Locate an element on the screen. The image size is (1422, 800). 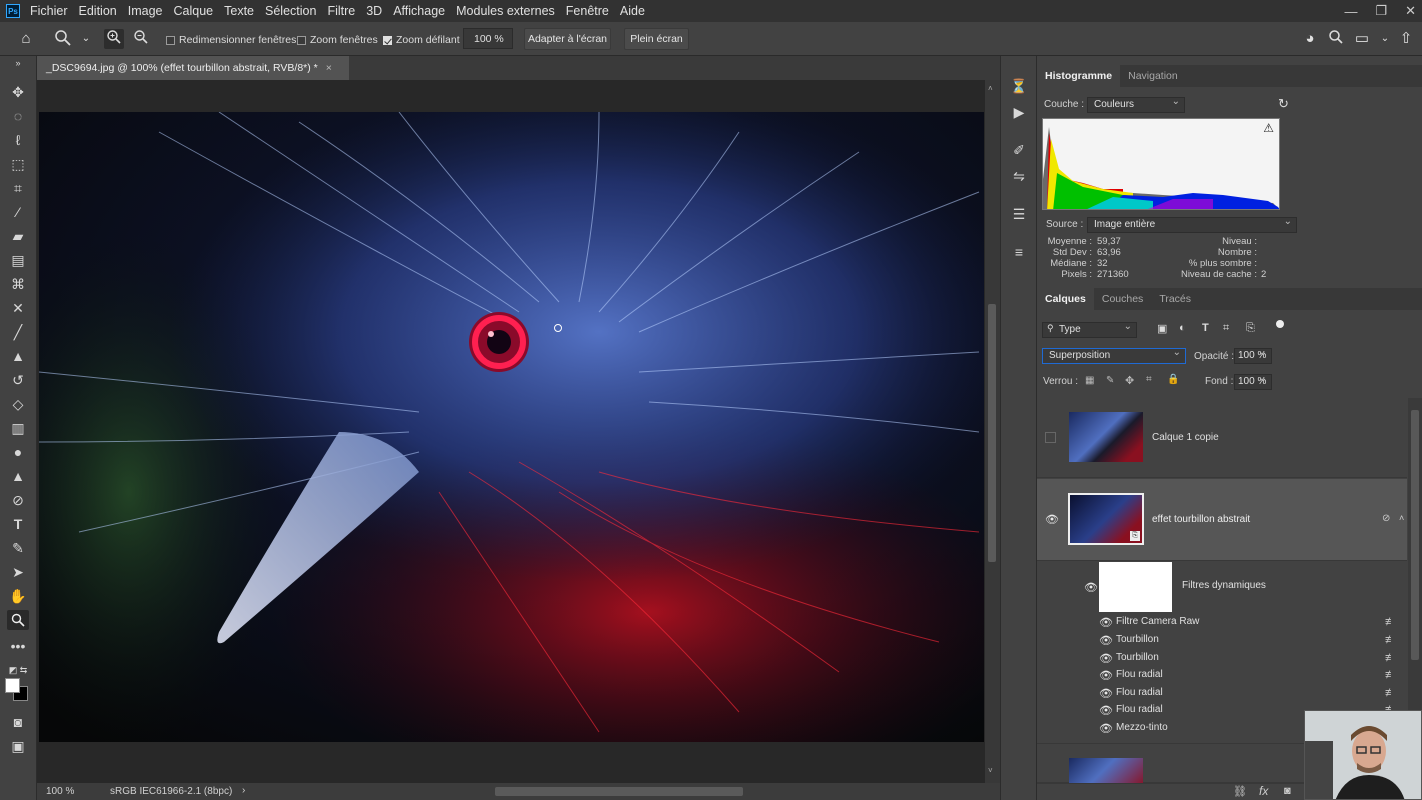
move-tool-icon: ✥ is located at coordinates (18, 92).